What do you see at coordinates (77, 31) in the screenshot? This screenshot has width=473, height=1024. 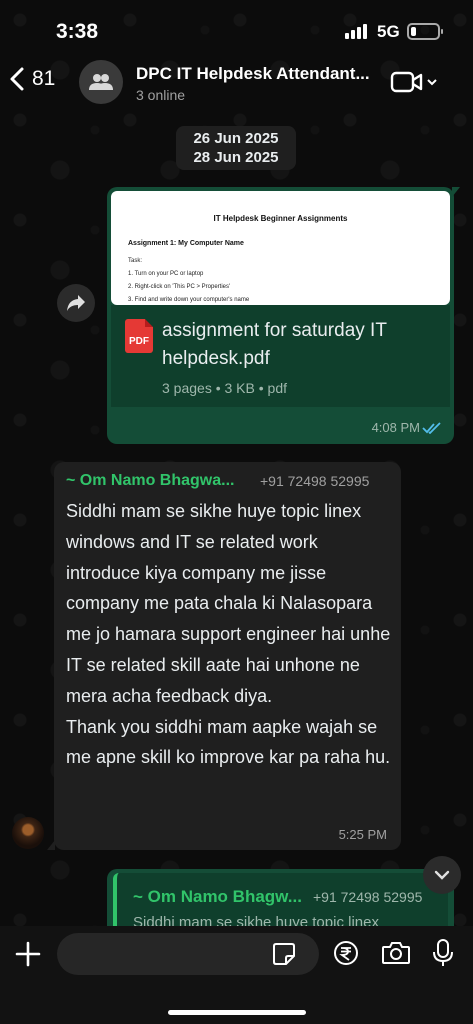 I see `status-time: 3:38` at bounding box center [77, 31].